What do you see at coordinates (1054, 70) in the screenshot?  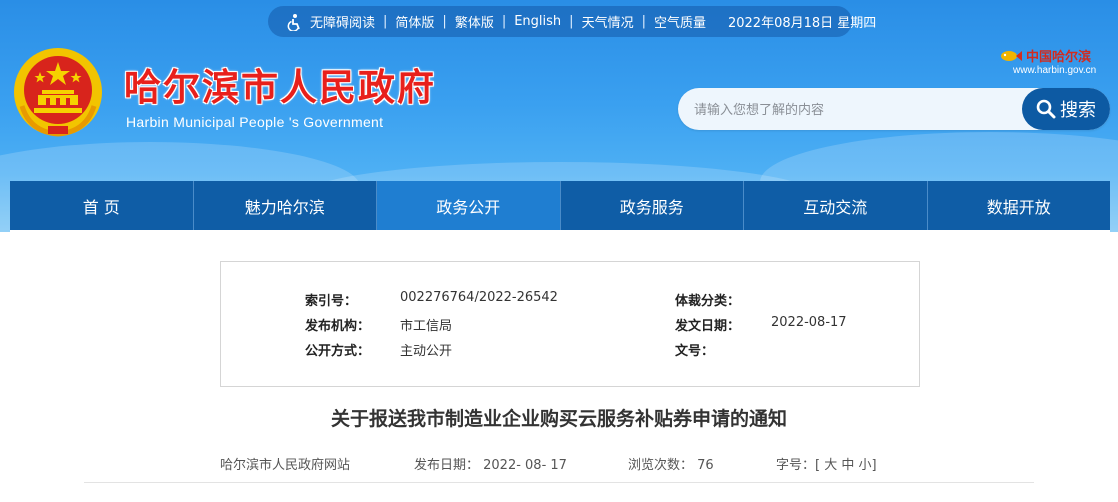 I see `brand-url: www.harbin.gov.cn` at bounding box center [1054, 70].